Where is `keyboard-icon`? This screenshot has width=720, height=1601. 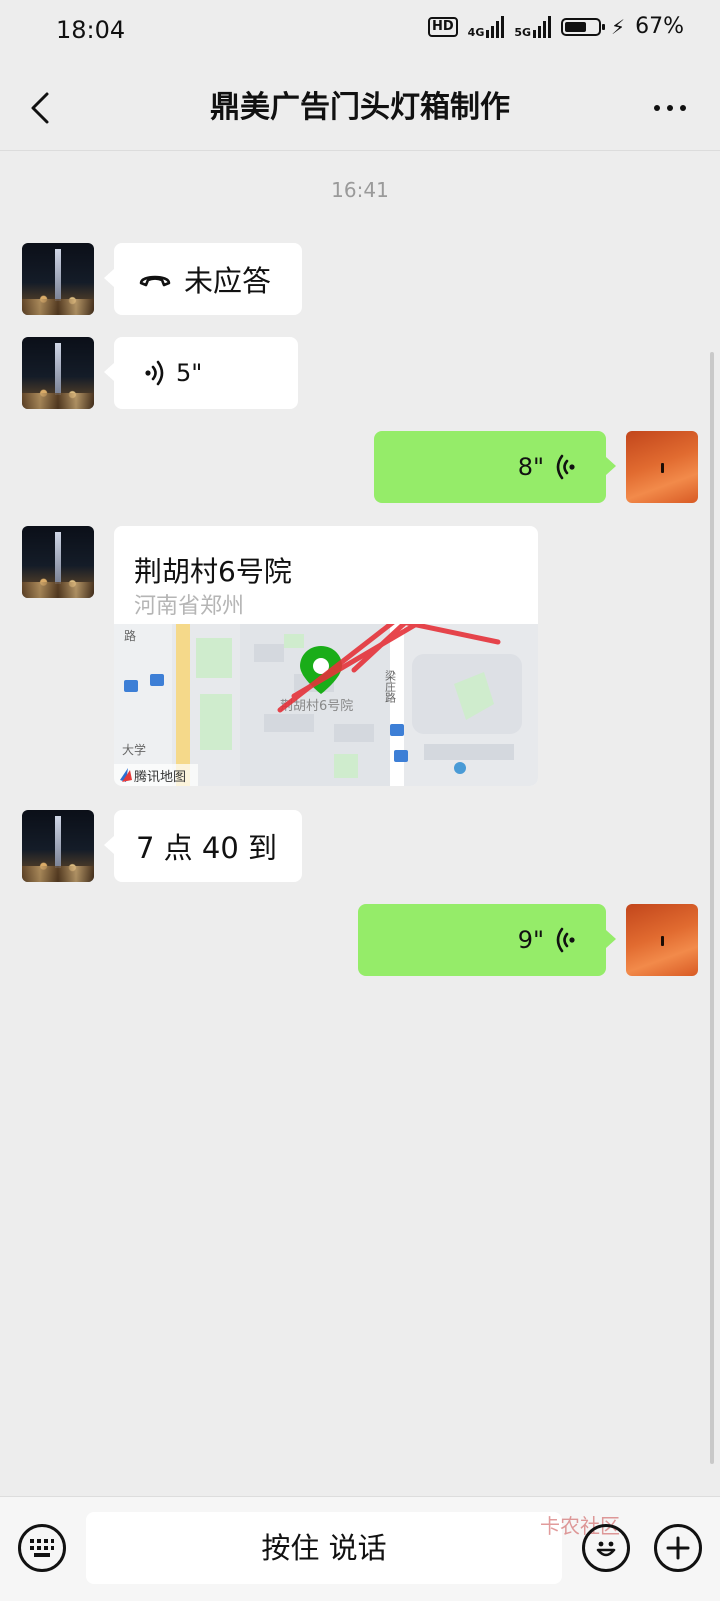 keyboard-icon is located at coordinates (42, 1548).